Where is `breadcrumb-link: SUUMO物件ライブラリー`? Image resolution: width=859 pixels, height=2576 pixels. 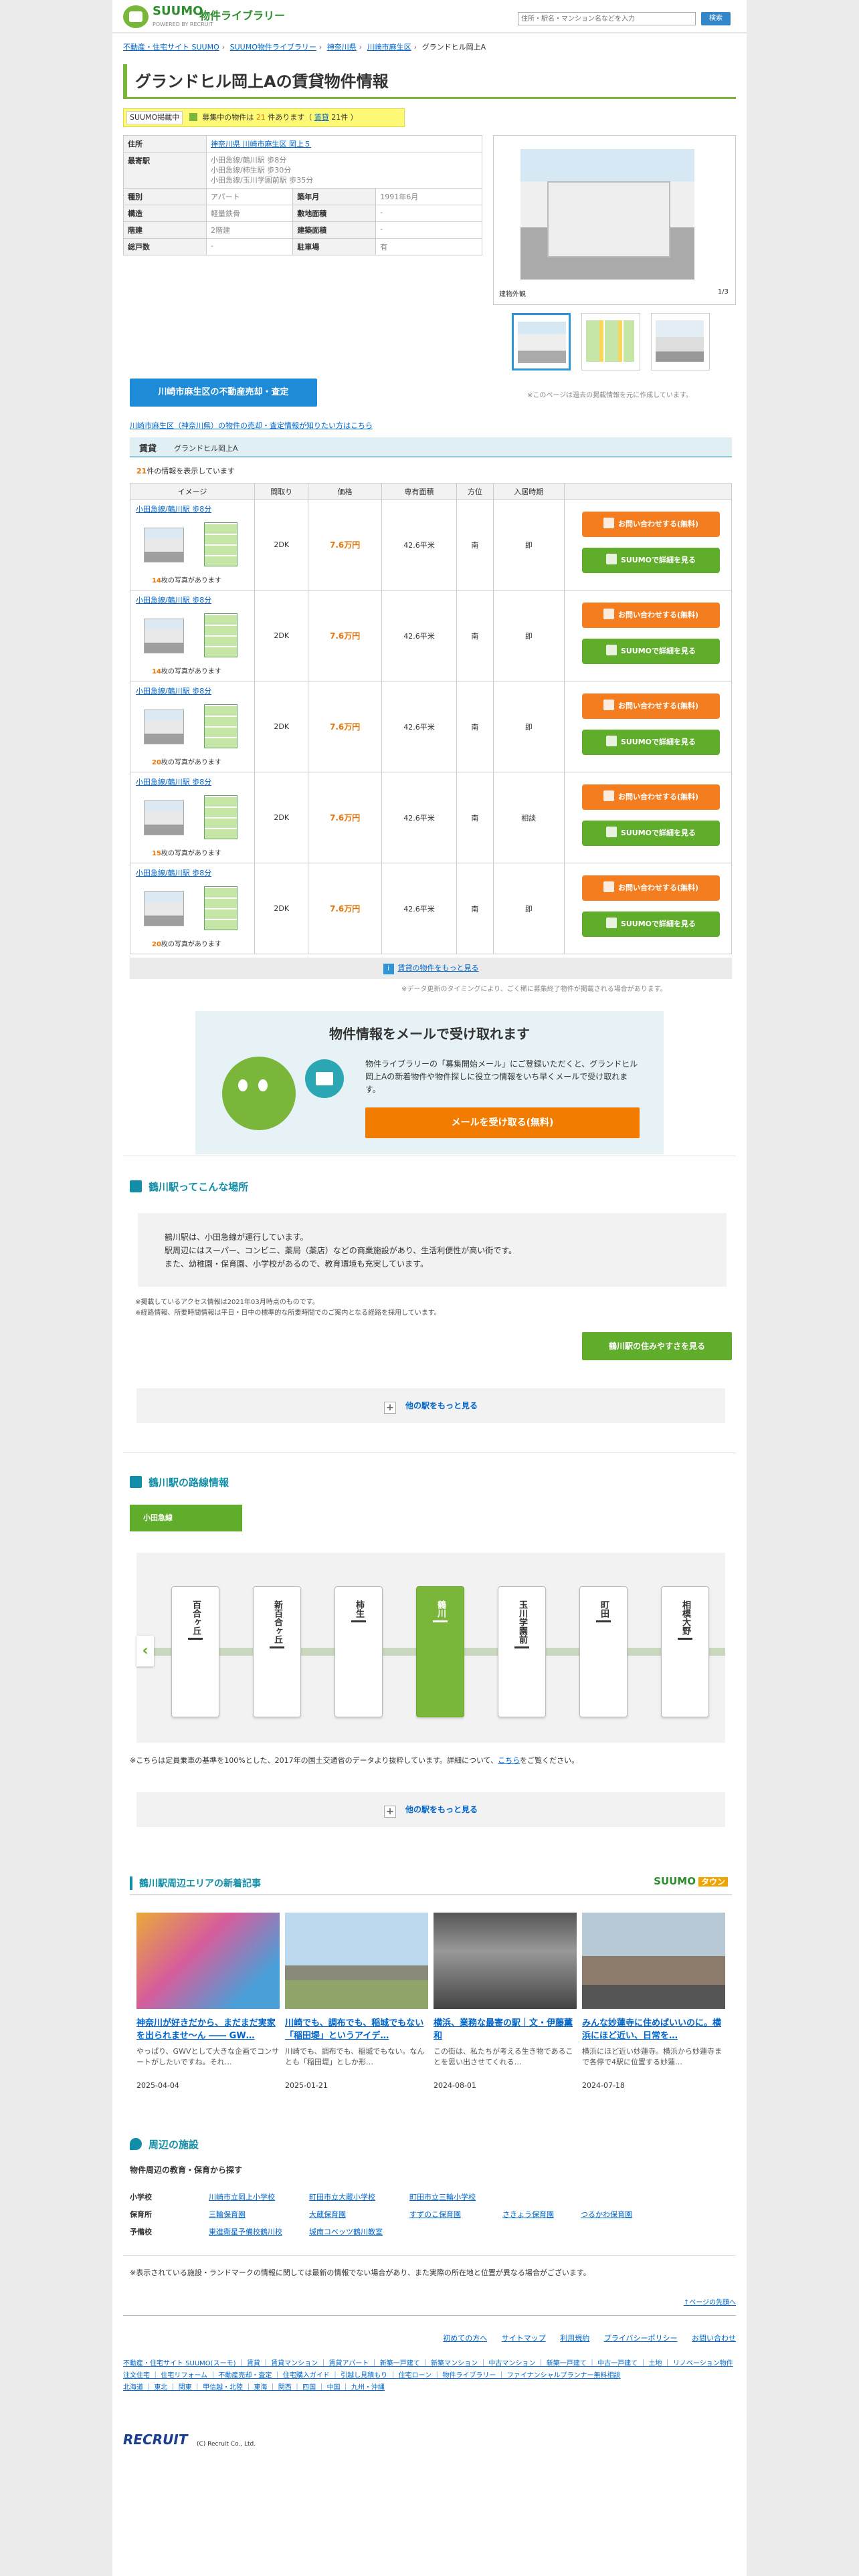
breadcrumb-link: SUUMO物件ライブラリー is located at coordinates (273, 47).